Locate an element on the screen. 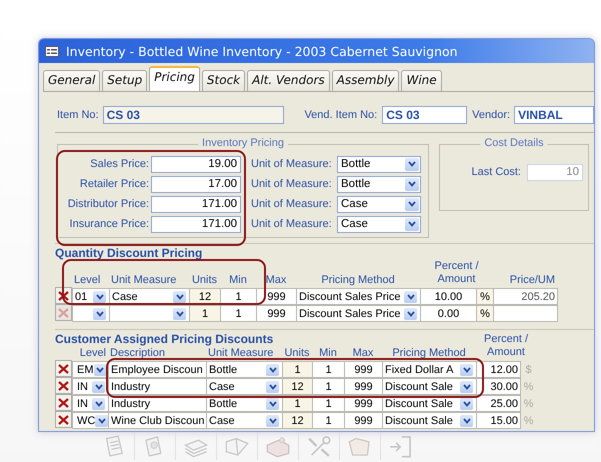  column-header: Unit Measure is located at coordinates (240, 353).